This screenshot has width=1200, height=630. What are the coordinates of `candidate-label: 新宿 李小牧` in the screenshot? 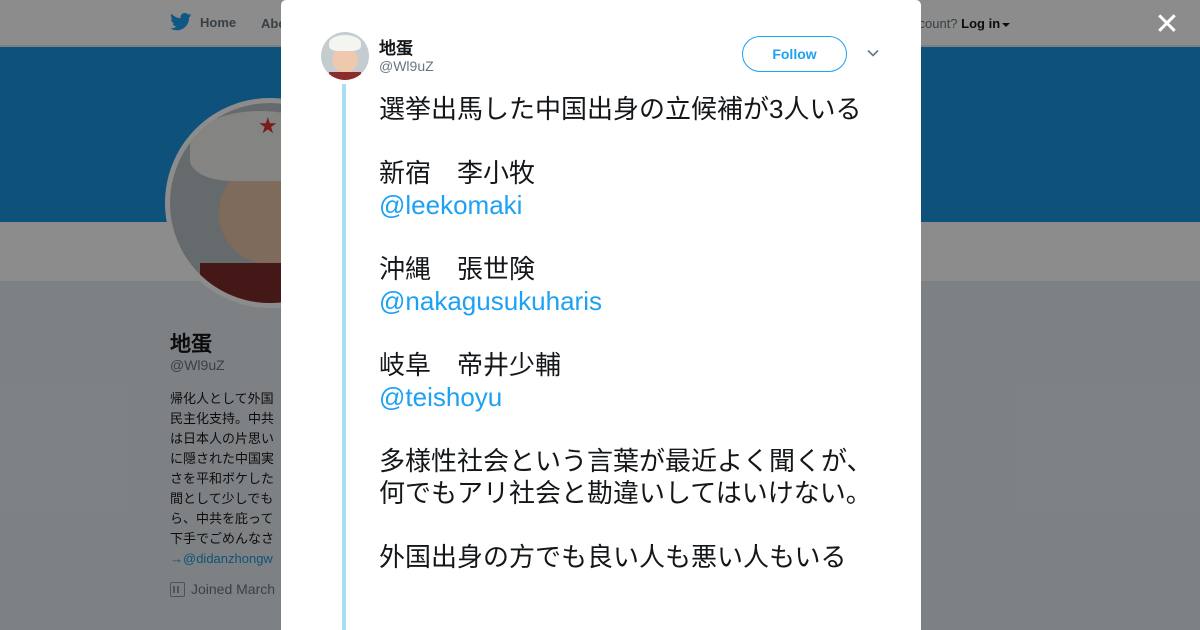 It's located at (457, 173).